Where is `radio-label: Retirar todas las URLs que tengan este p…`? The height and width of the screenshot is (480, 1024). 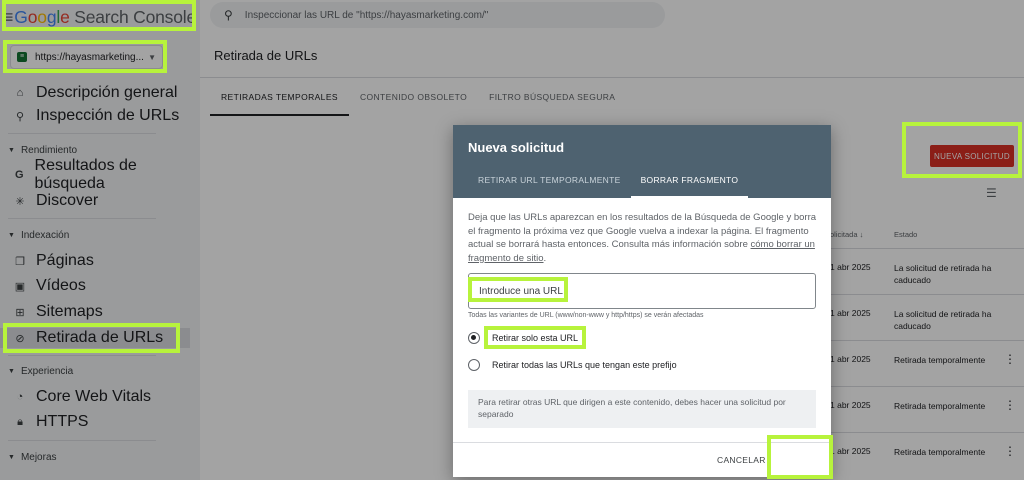
radio-label: Retirar todas las URLs que tengan este p… is located at coordinates (584, 365).